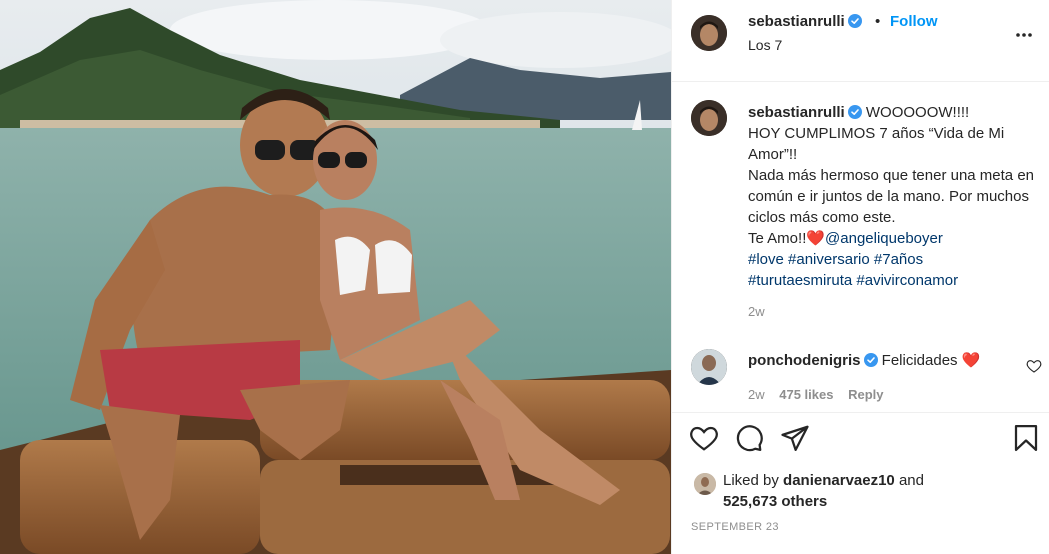  I want to click on mention-link: @angeliqueboyer, so click(884, 238).